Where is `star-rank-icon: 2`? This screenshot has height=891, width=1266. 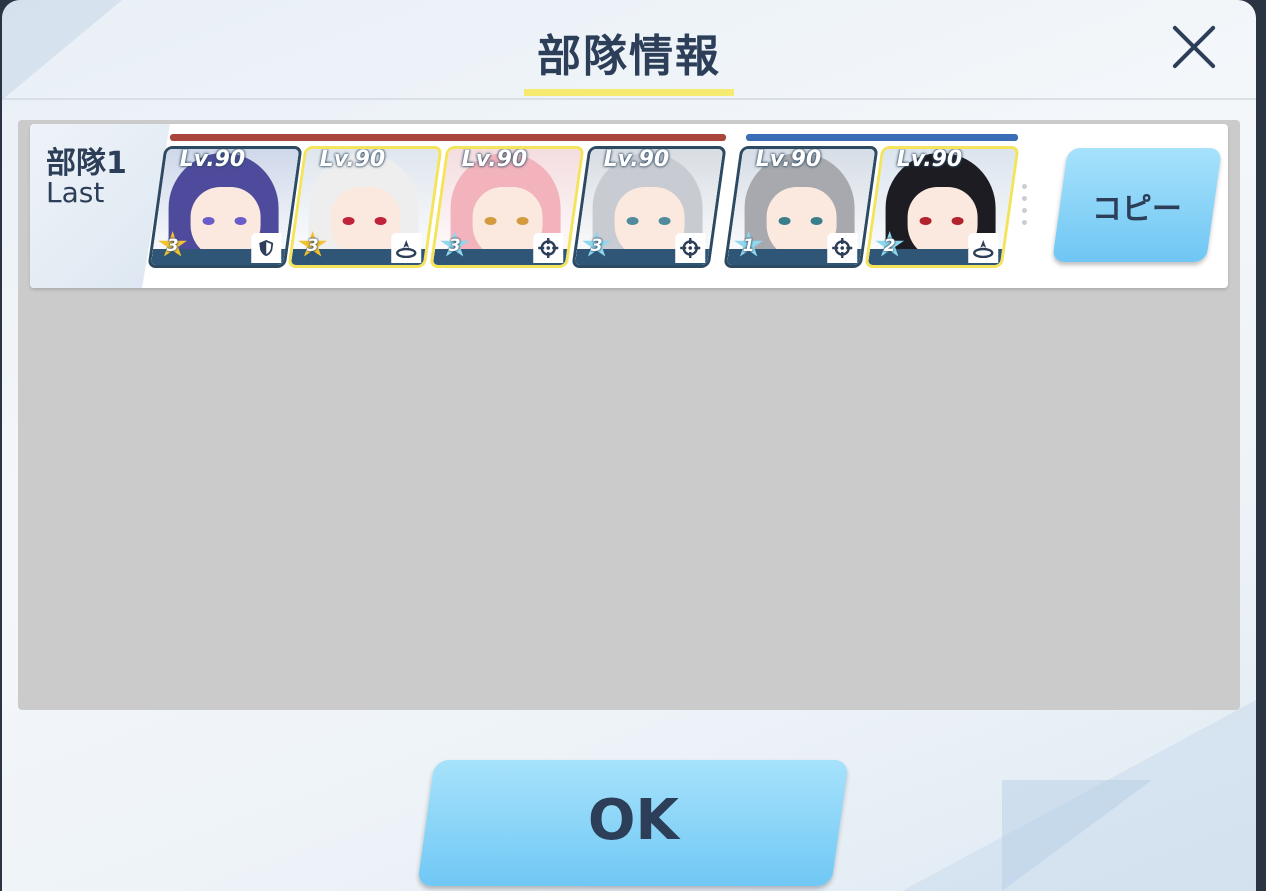
star-rank-icon: 2 is located at coordinates (890, 245).